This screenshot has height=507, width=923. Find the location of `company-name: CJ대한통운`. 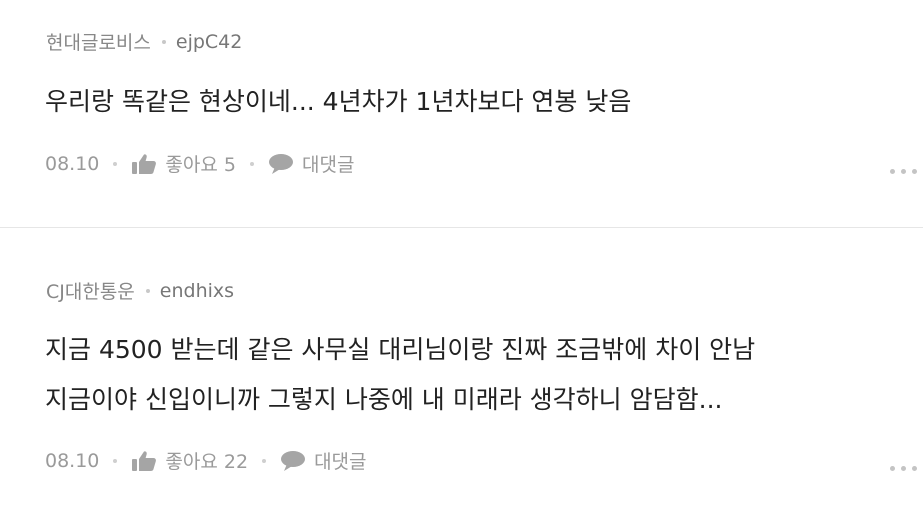

company-name: CJ대한통운 is located at coordinates (90, 292).